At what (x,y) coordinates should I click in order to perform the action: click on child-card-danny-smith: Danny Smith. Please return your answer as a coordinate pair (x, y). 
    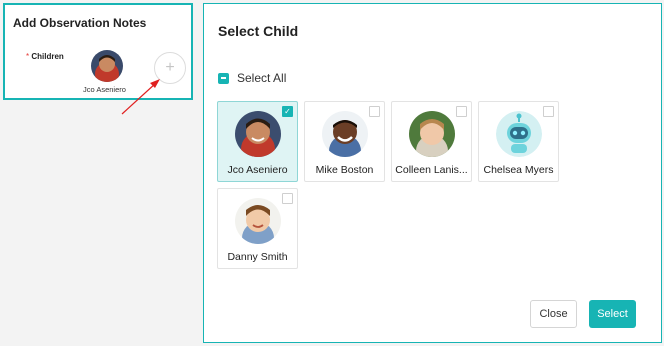
    Looking at the image, I should click on (257, 228).